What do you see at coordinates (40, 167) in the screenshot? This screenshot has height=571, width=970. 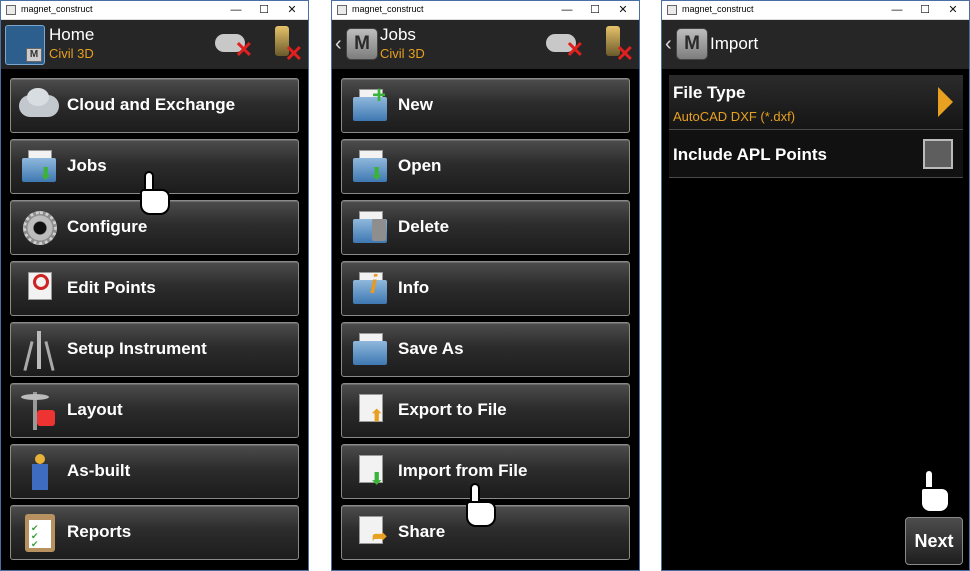 I see `jobs-folder-icon: ⬇` at bounding box center [40, 167].